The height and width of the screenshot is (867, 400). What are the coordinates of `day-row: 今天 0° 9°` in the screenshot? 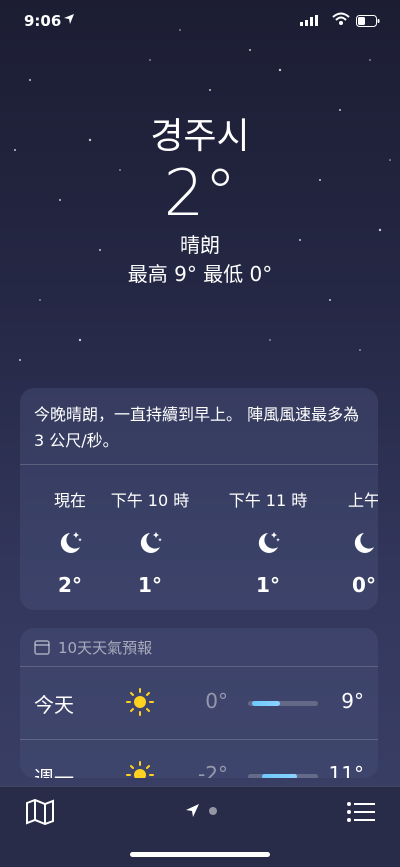 It's located at (199, 703).